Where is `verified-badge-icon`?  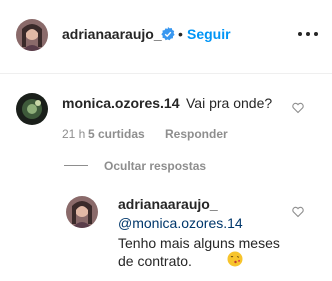 verified-badge-icon is located at coordinates (168, 34).